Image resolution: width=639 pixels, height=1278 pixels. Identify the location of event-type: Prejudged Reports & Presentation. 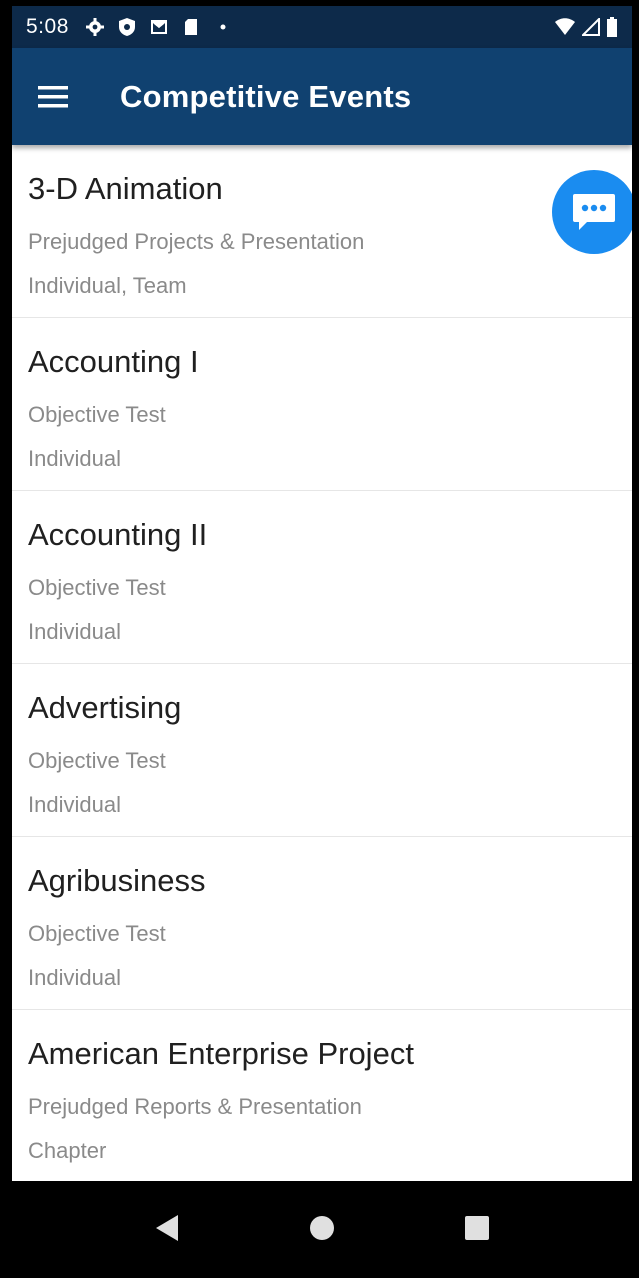
(195, 1106).